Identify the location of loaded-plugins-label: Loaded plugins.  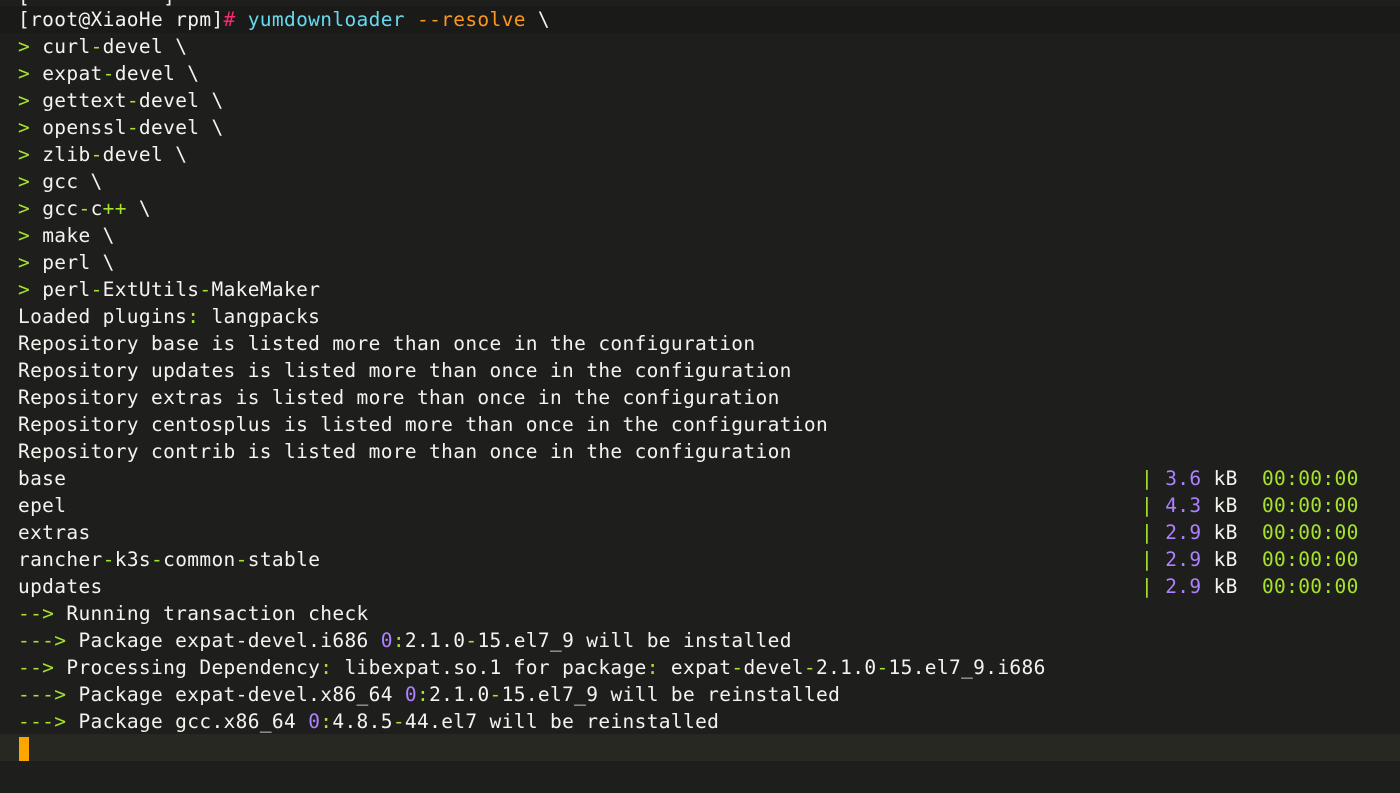
(103, 316).